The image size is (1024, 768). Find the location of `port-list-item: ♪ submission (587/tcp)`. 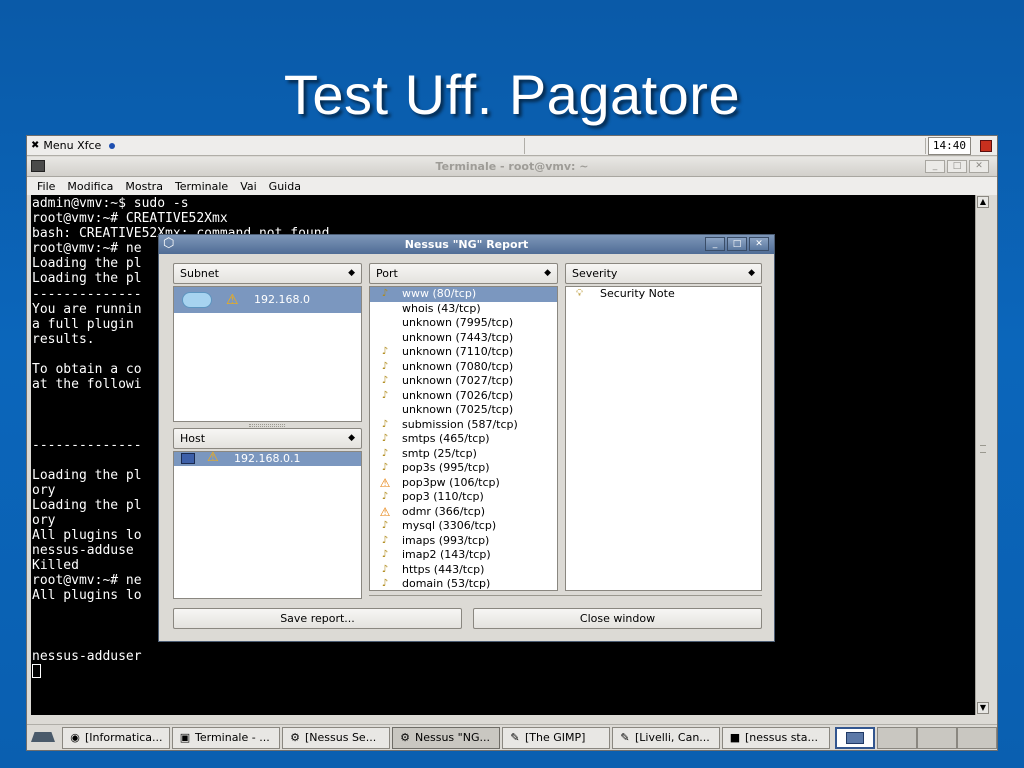

port-list-item: ♪ submission (587/tcp) is located at coordinates (463, 425).